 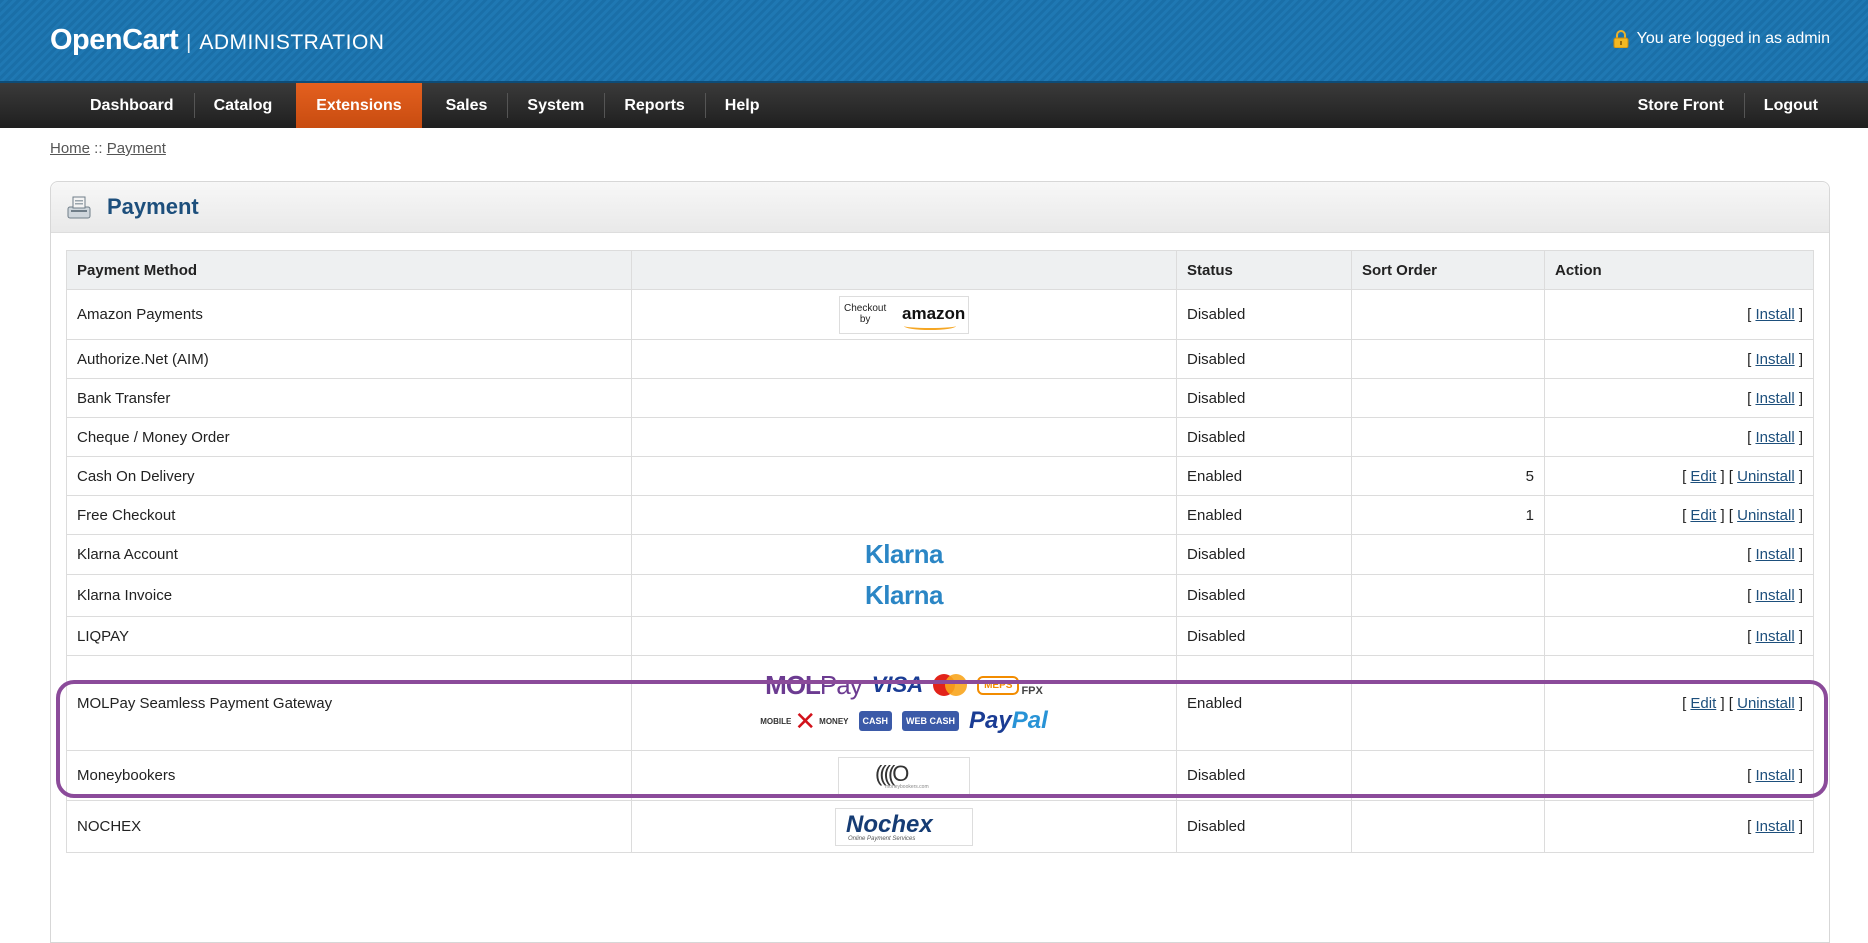 I want to click on amazon-smile-icon, so click(x=930, y=326).